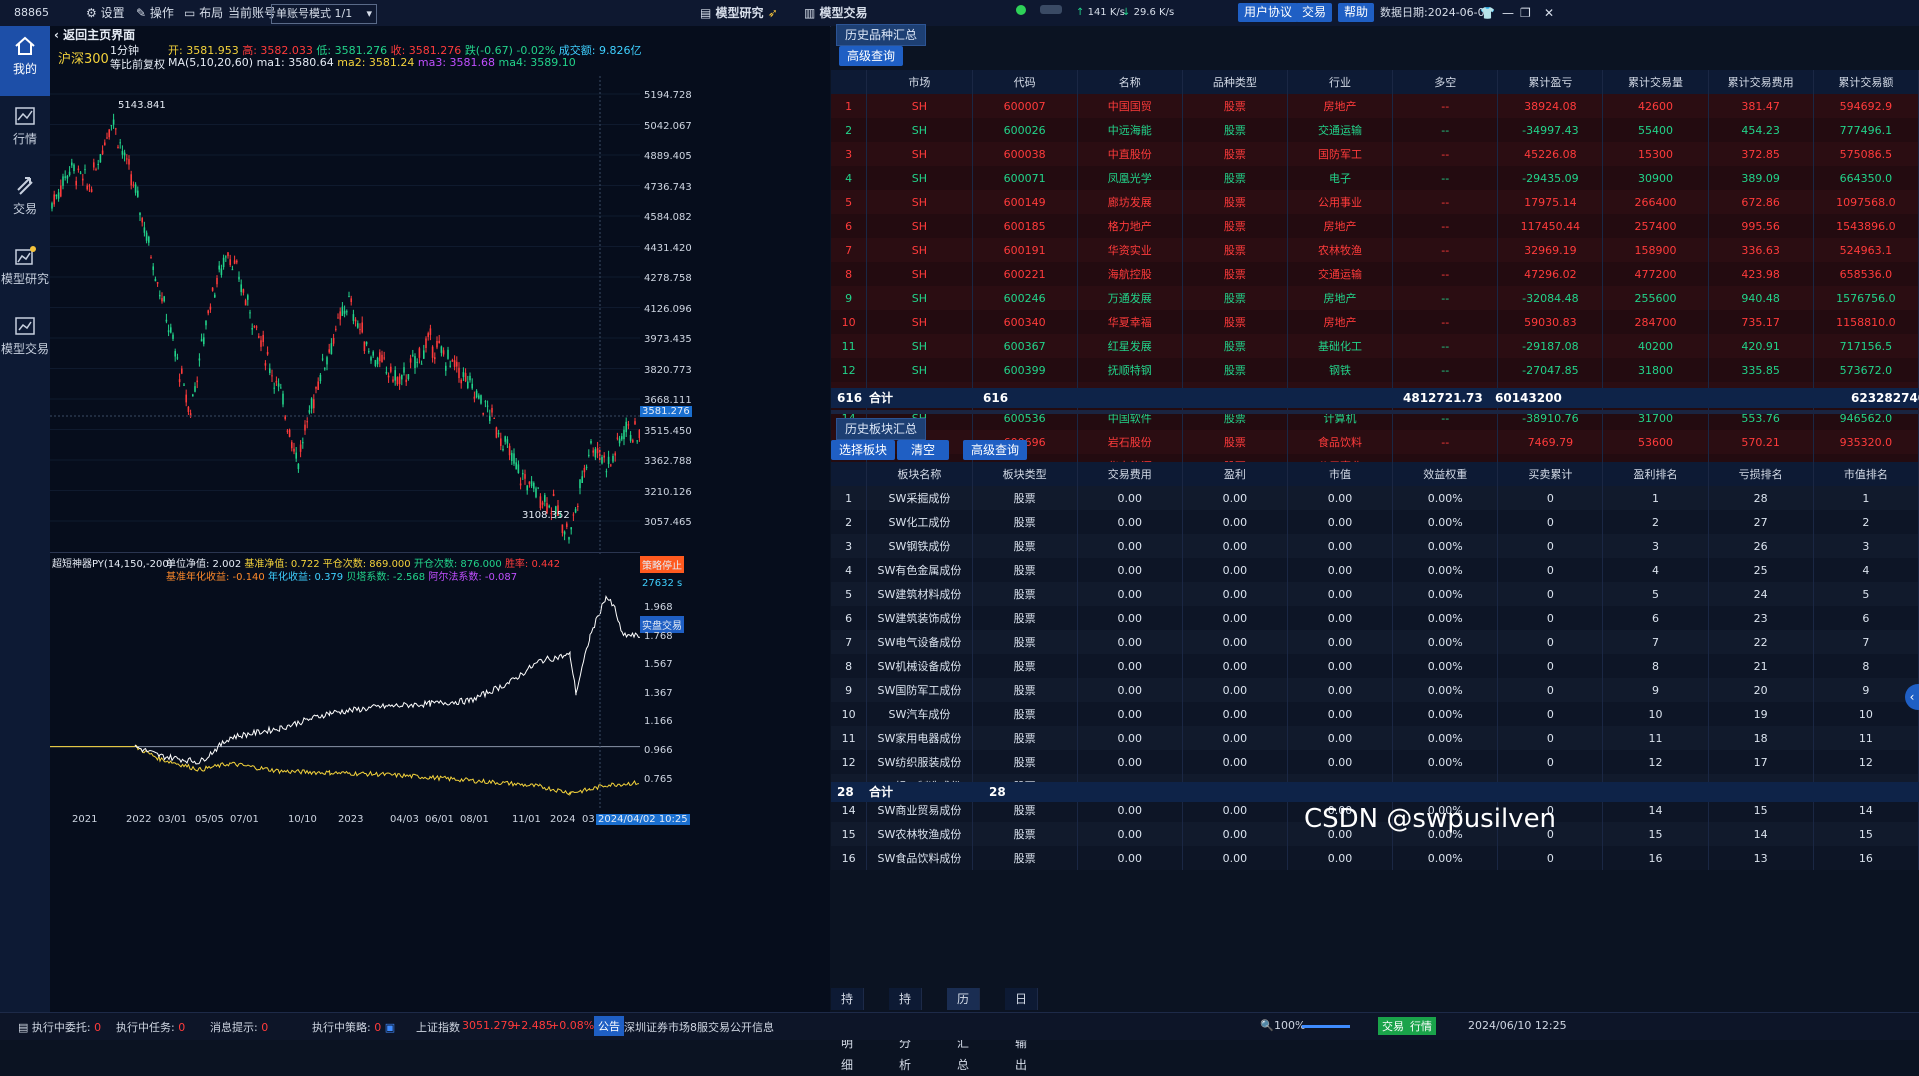 This screenshot has width=1919, height=1076. Describe the element at coordinates (1445, 474) in the screenshot. I see `sector-header-6: 效益权重` at that location.